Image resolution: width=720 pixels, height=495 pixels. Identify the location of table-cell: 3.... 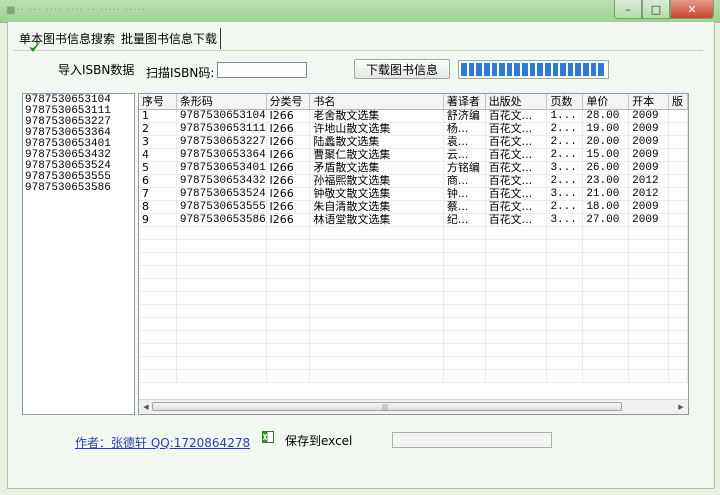
(565, 168).